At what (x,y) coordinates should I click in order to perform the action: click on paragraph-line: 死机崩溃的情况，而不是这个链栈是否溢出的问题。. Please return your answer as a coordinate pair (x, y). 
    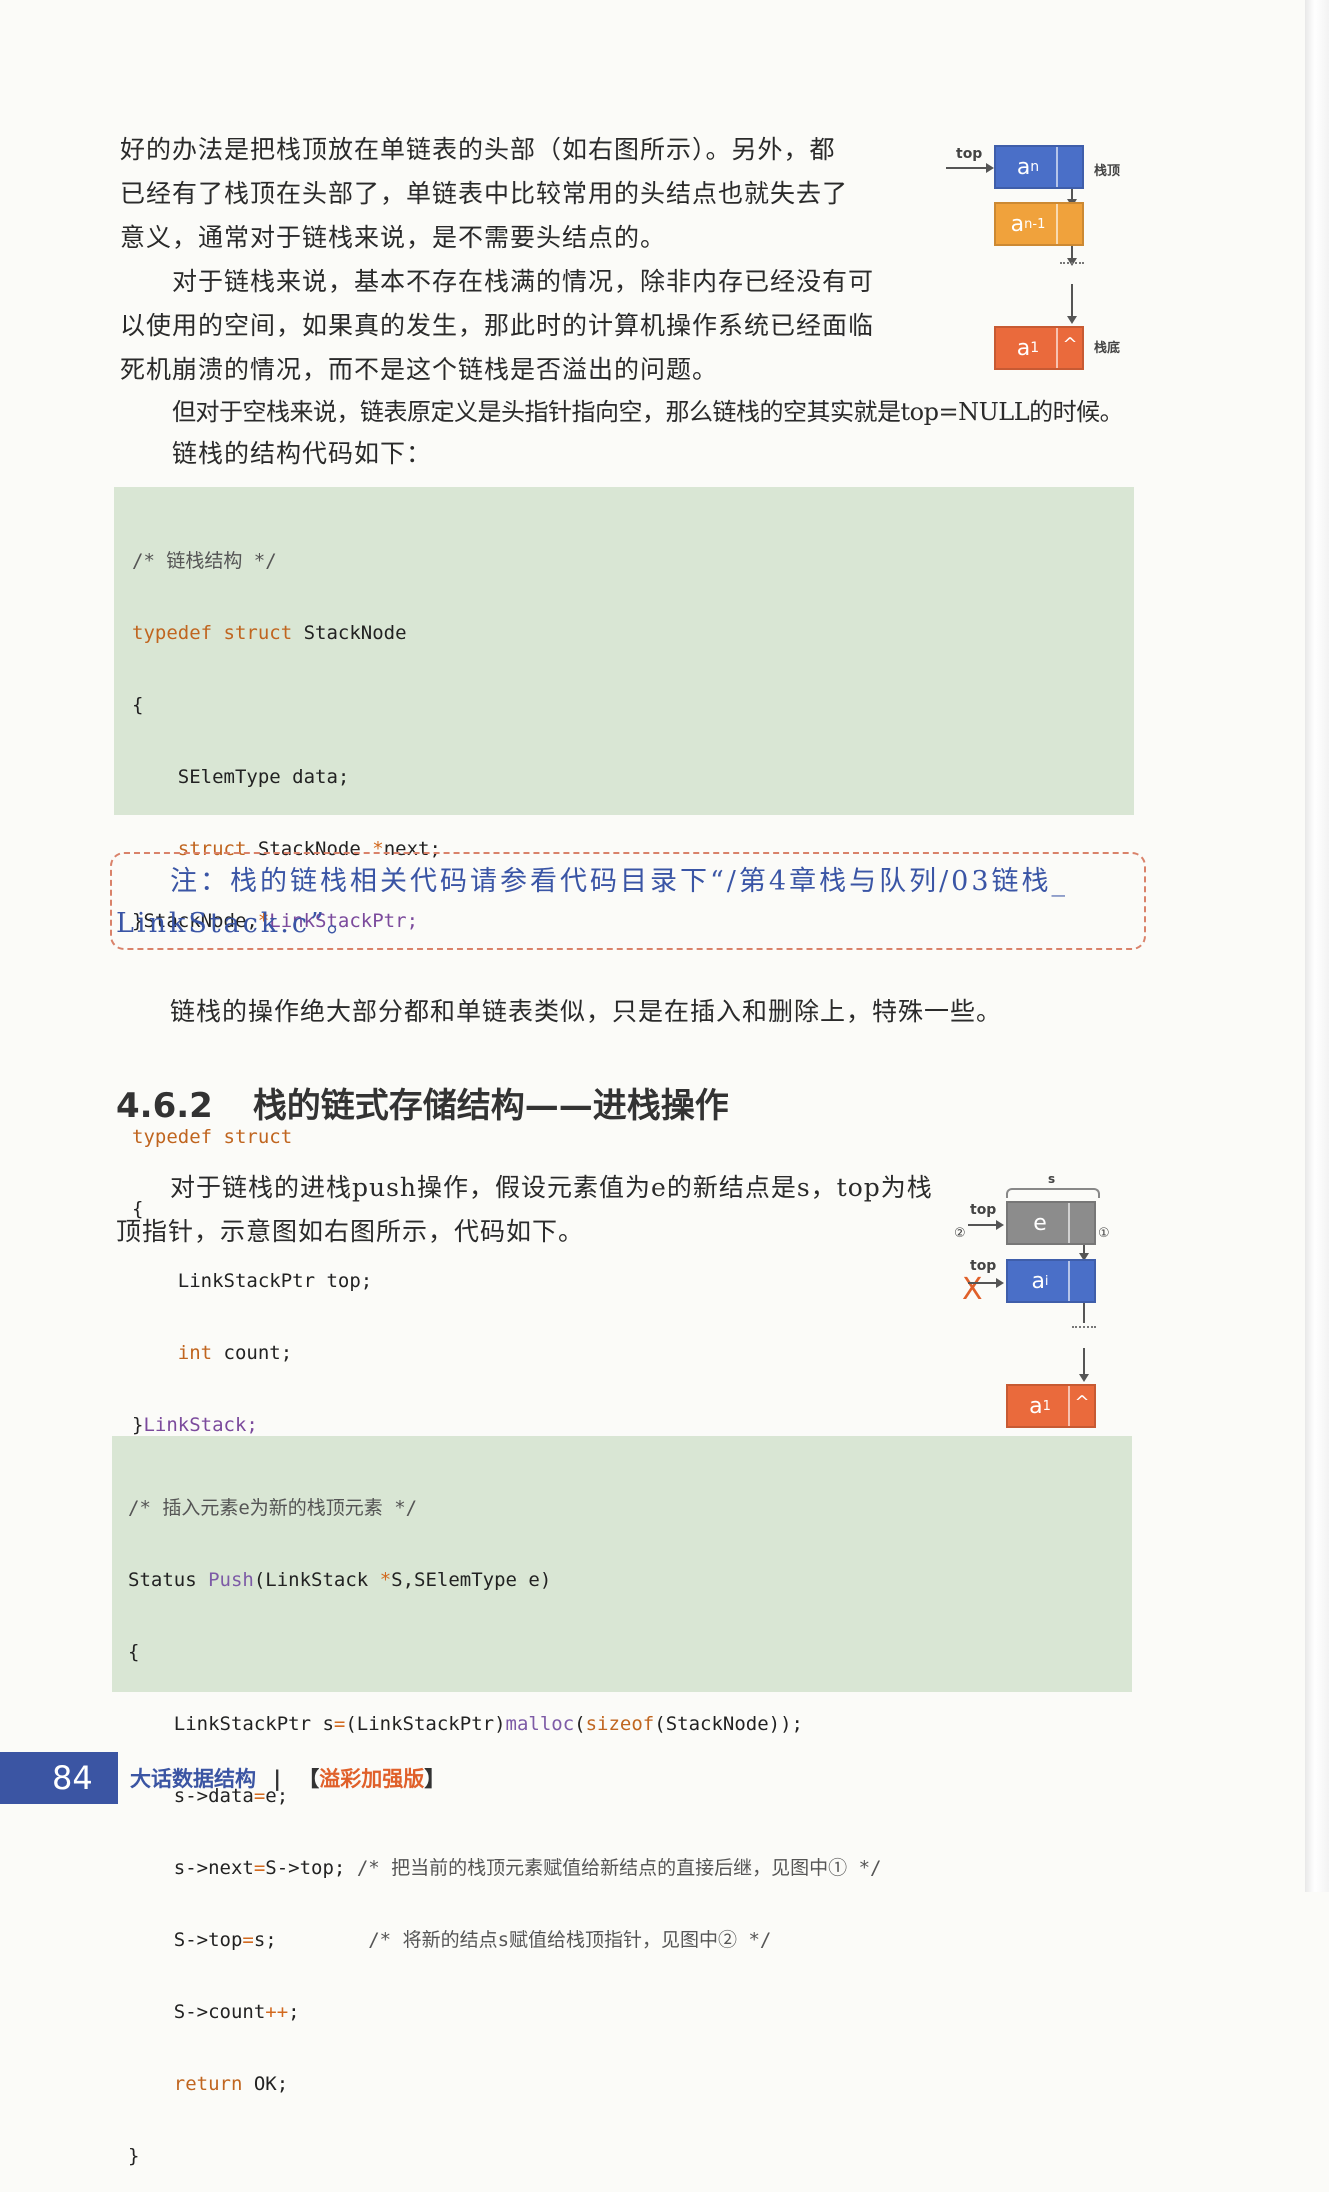
    Looking at the image, I should click on (419, 369).